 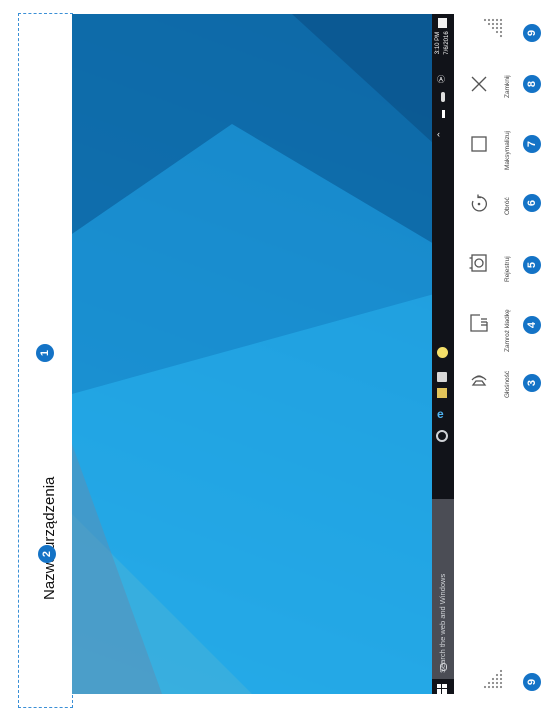 I want to click on callout-badge-6: 6, so click(x=532, y=203).